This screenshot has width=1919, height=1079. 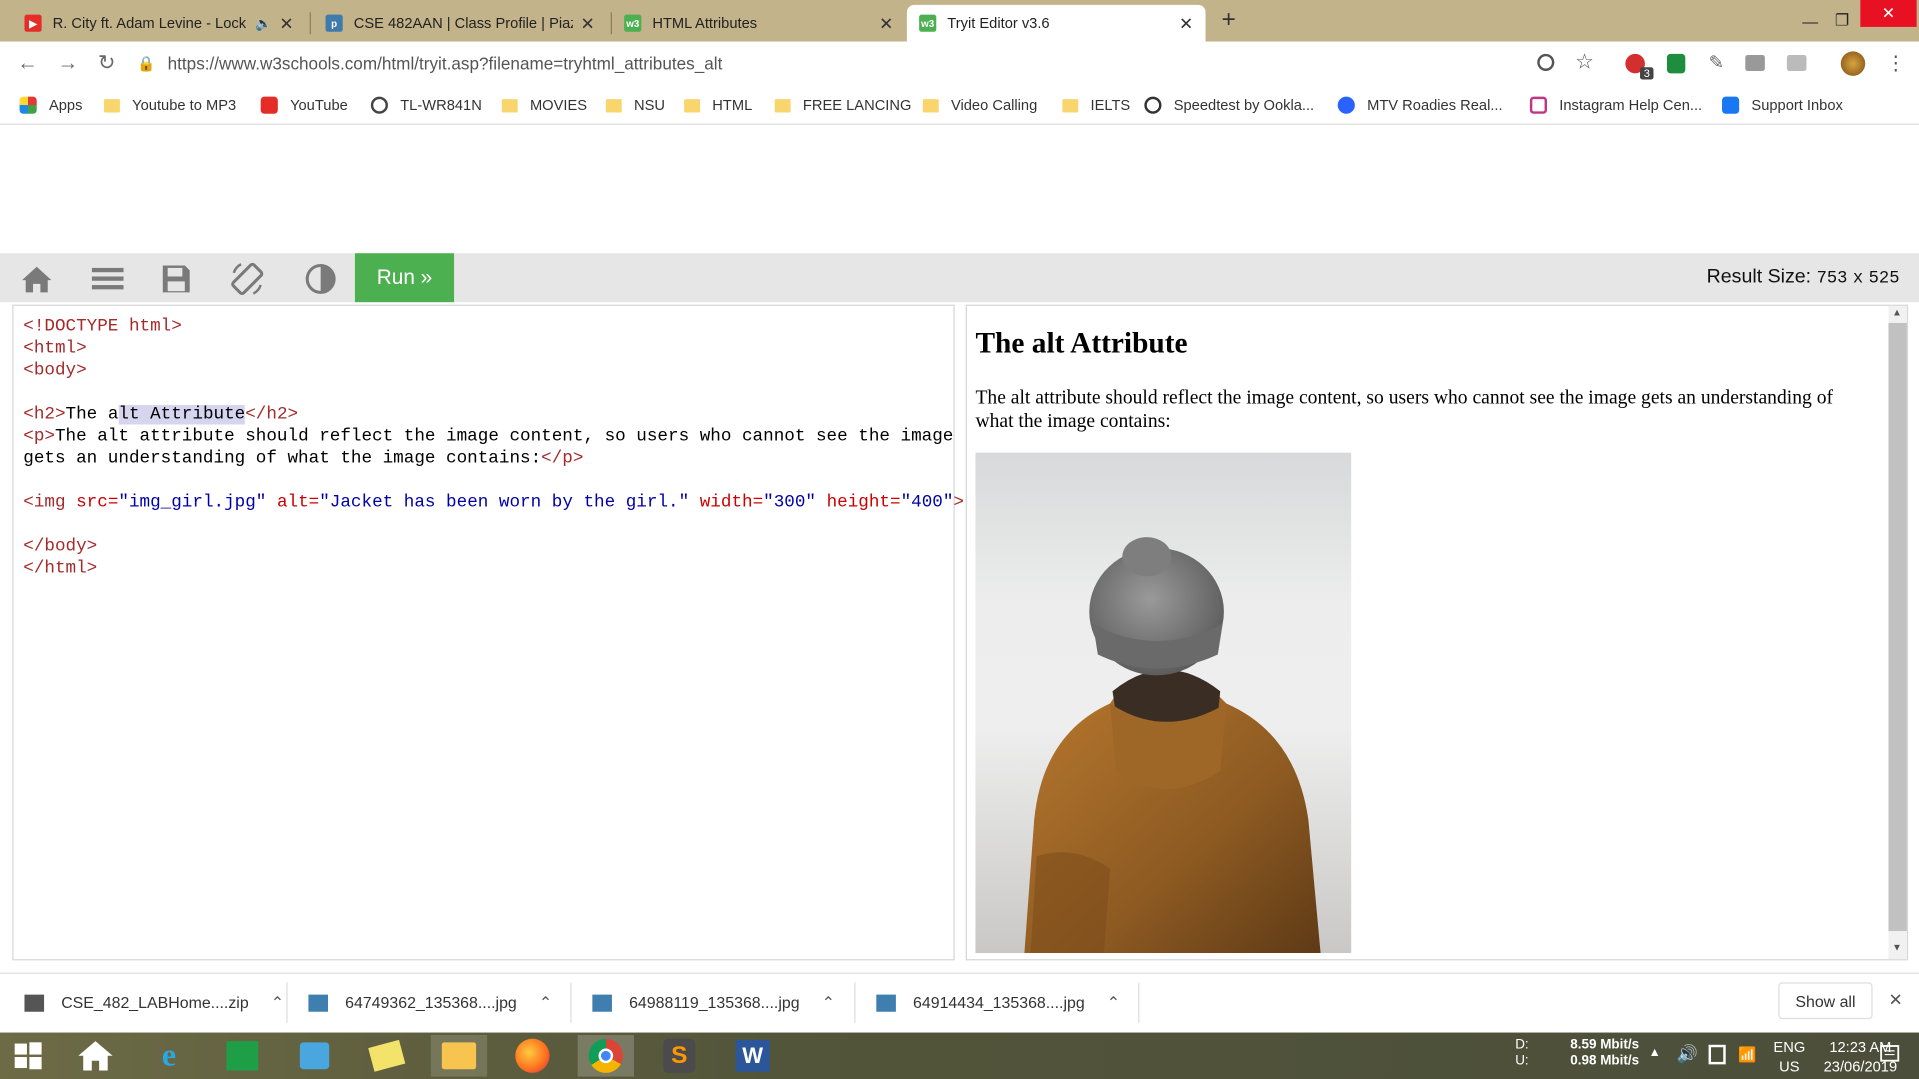 I want to click on bookmark-star-icon: ☆, so click(x=1584, y=62).